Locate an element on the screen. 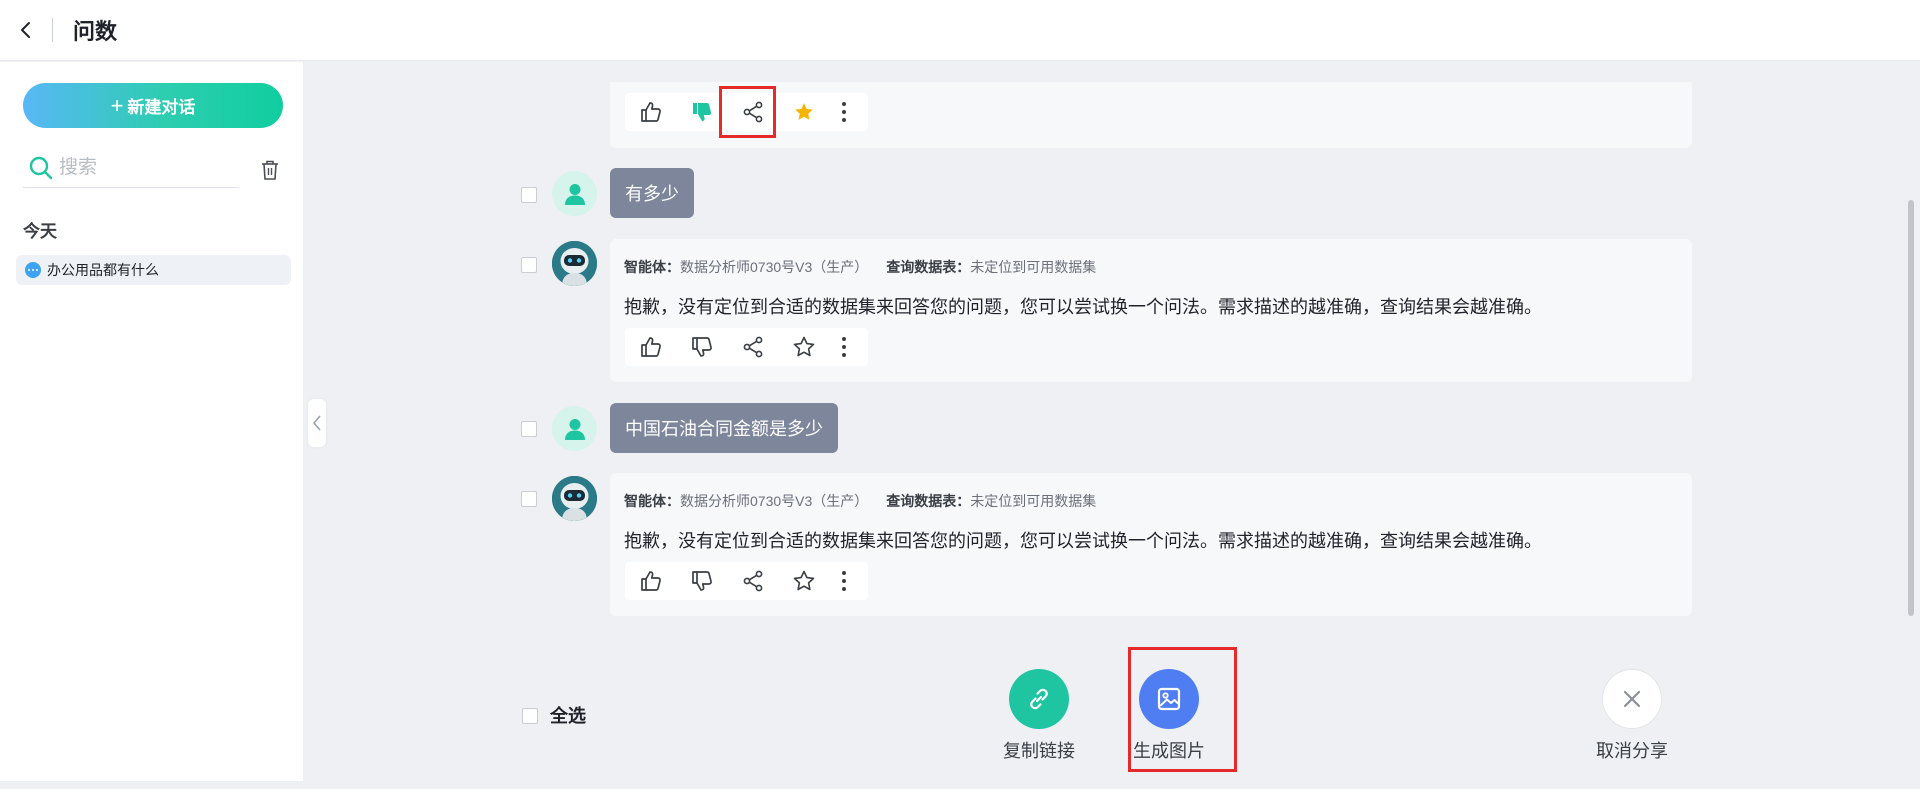 The width and height of the screenshot is (1920, 789). close-icon is located at coordinates (1632, 699).